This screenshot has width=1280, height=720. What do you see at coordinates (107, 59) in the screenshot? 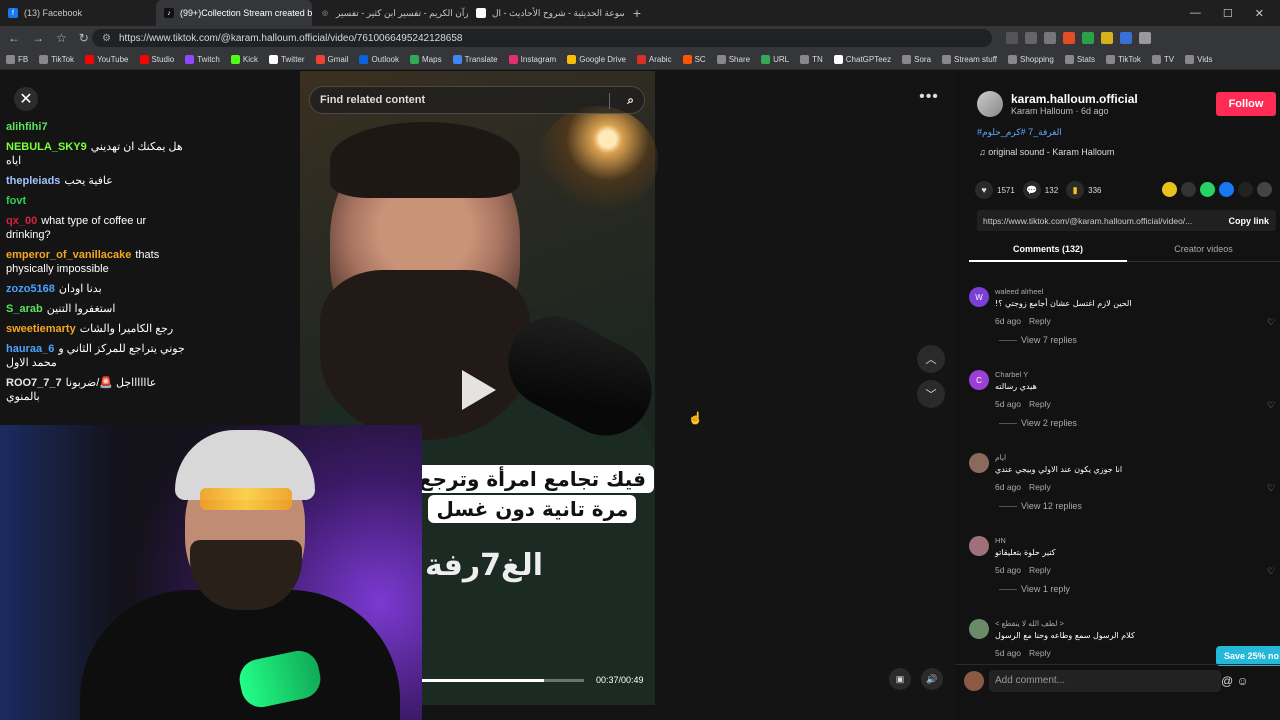
I see `bookmark-item: YouTube` at bounding box center [107, 59].